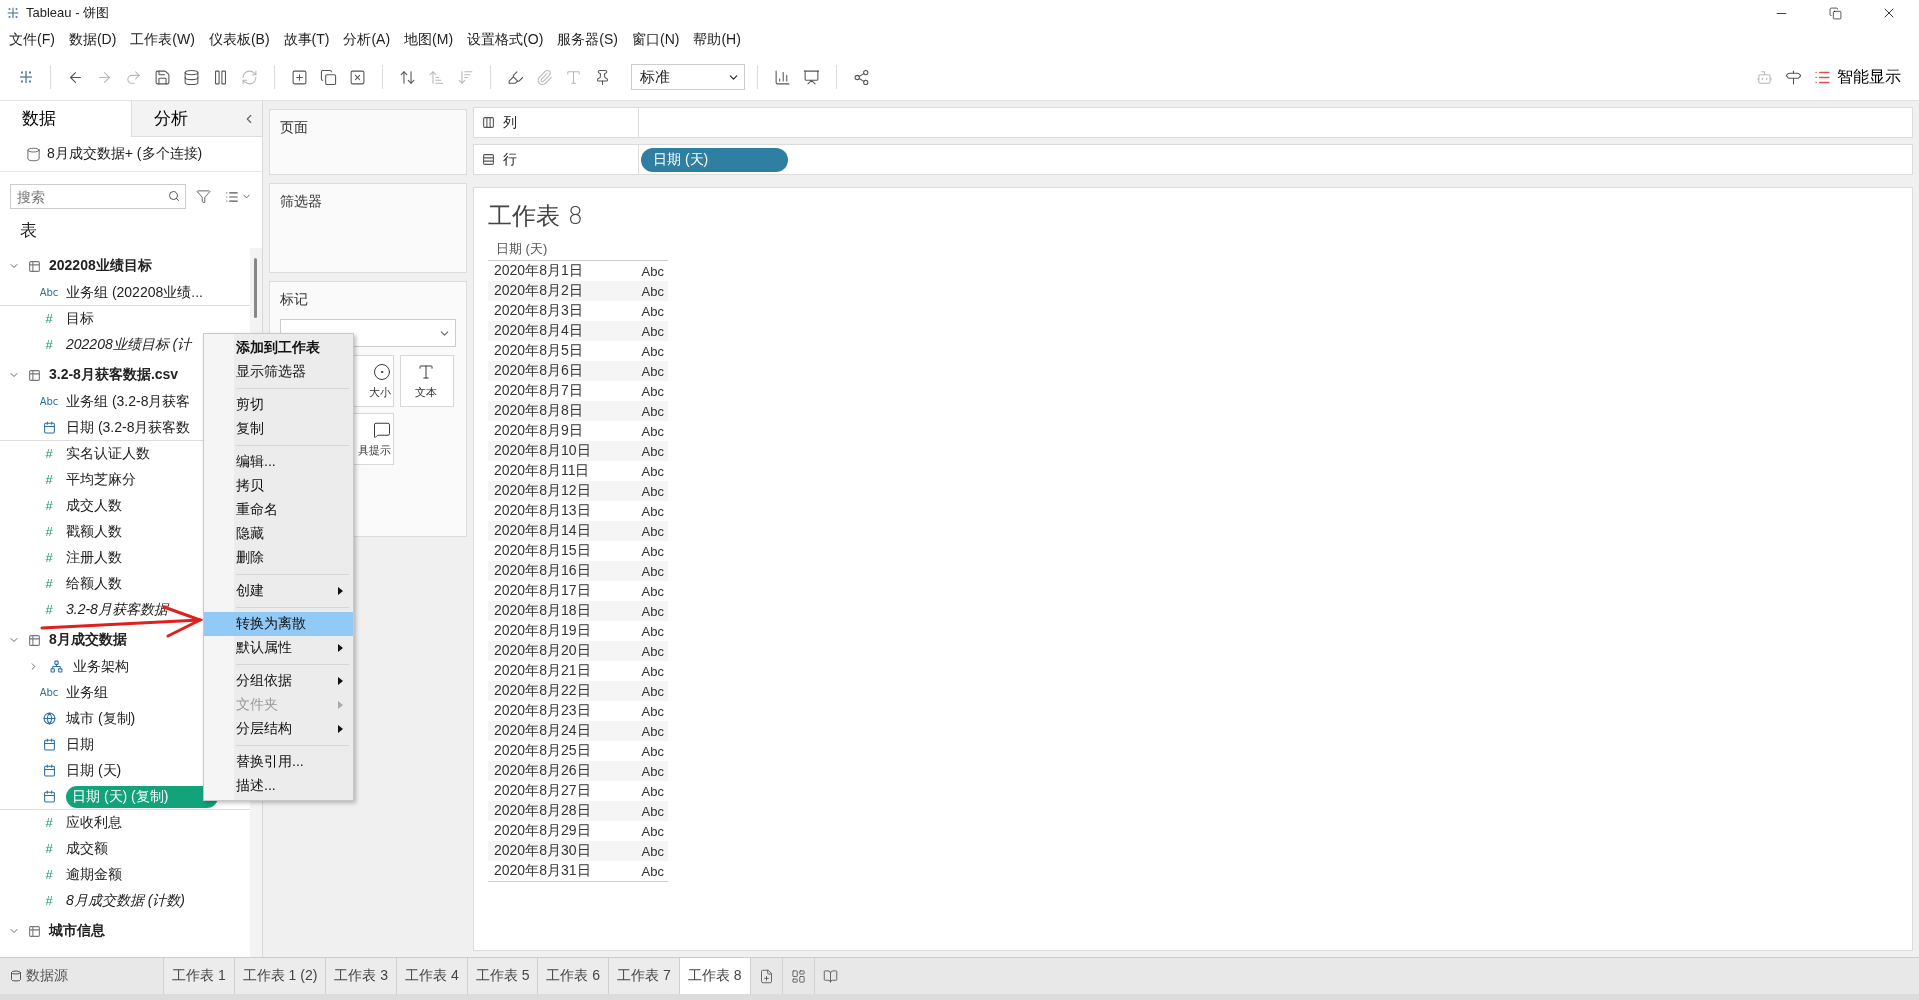 This screenshot has height=1000, width=1919. I want to click on show-me-button: 智能显示, so click(1857, 77).